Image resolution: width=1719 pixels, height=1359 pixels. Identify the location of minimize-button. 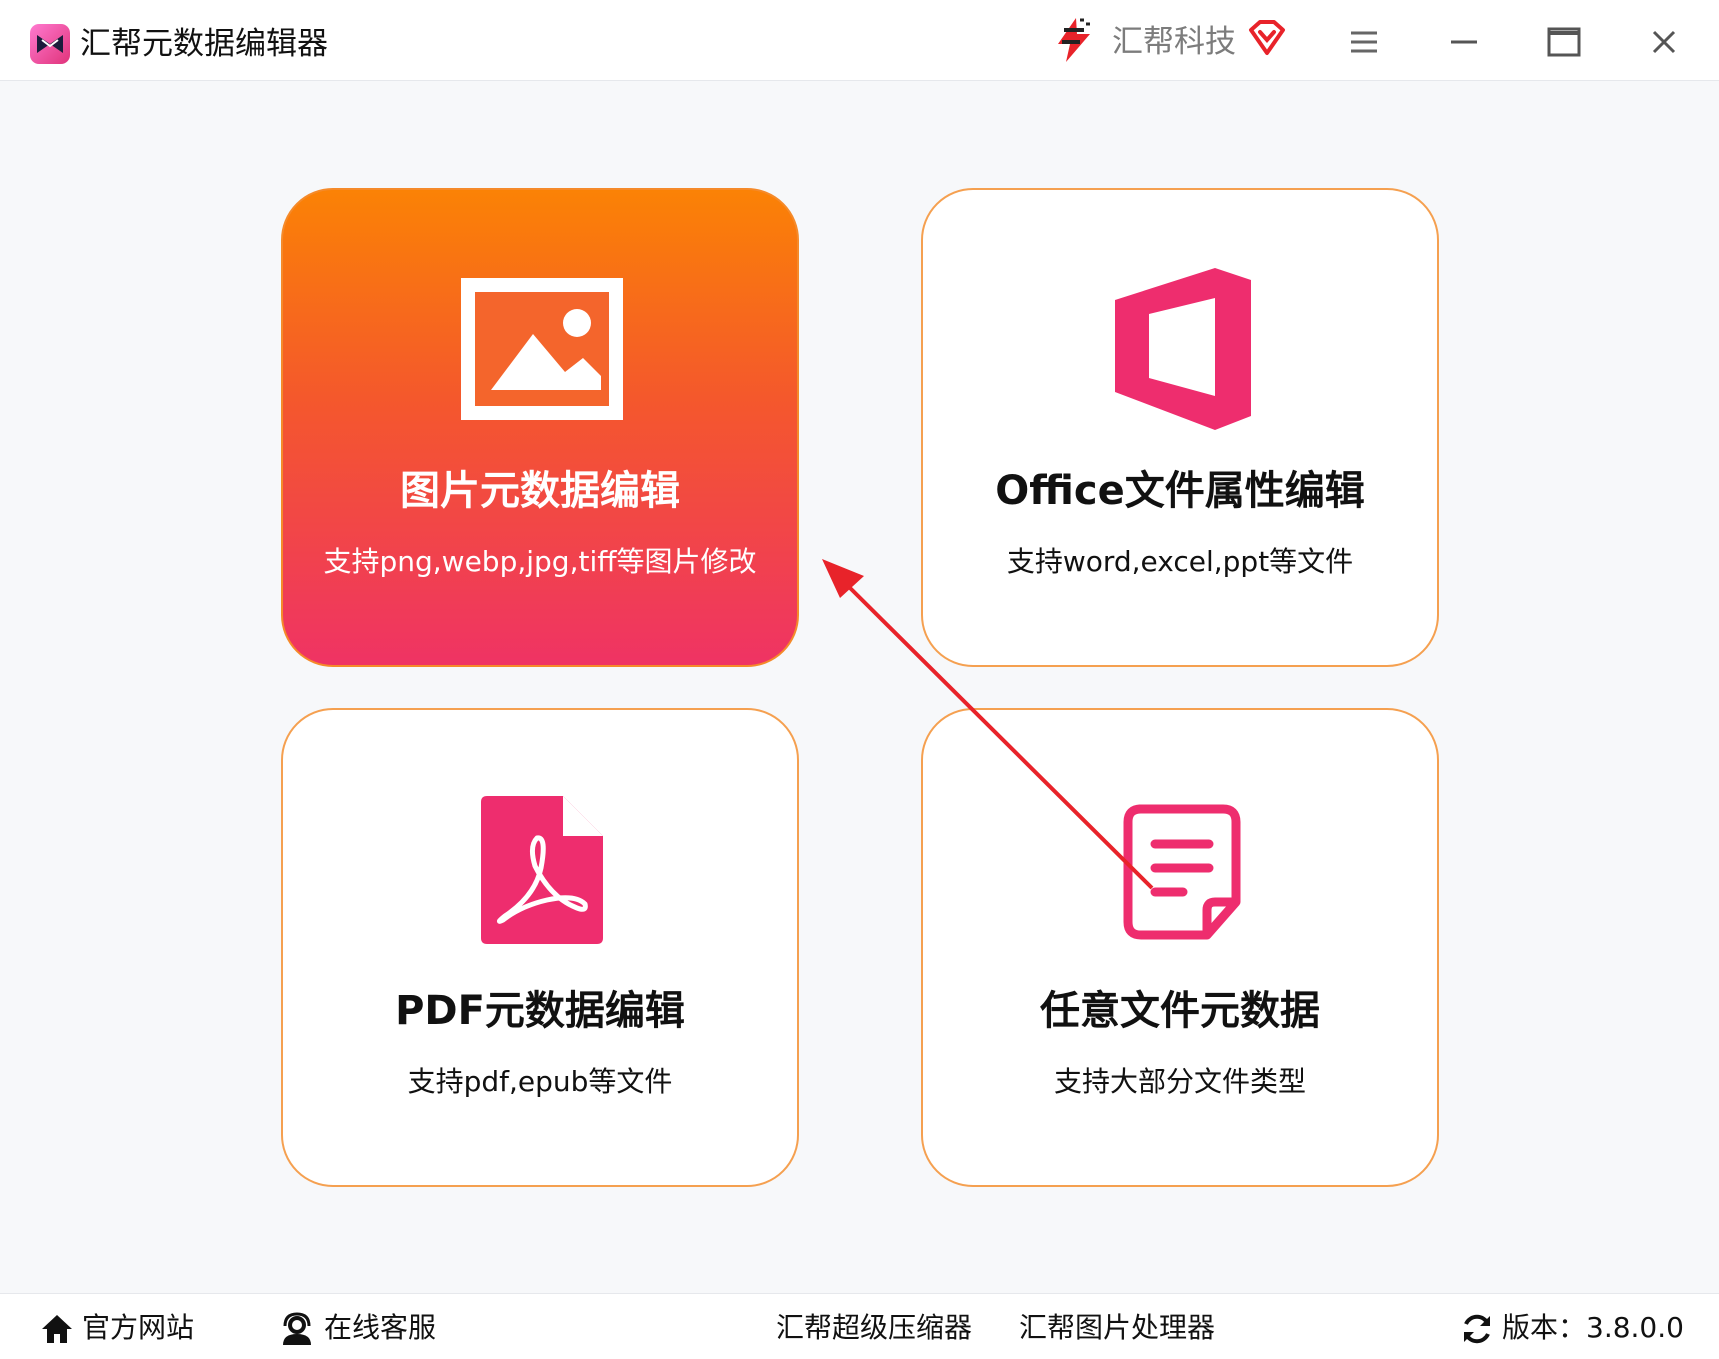
(1464, 42).